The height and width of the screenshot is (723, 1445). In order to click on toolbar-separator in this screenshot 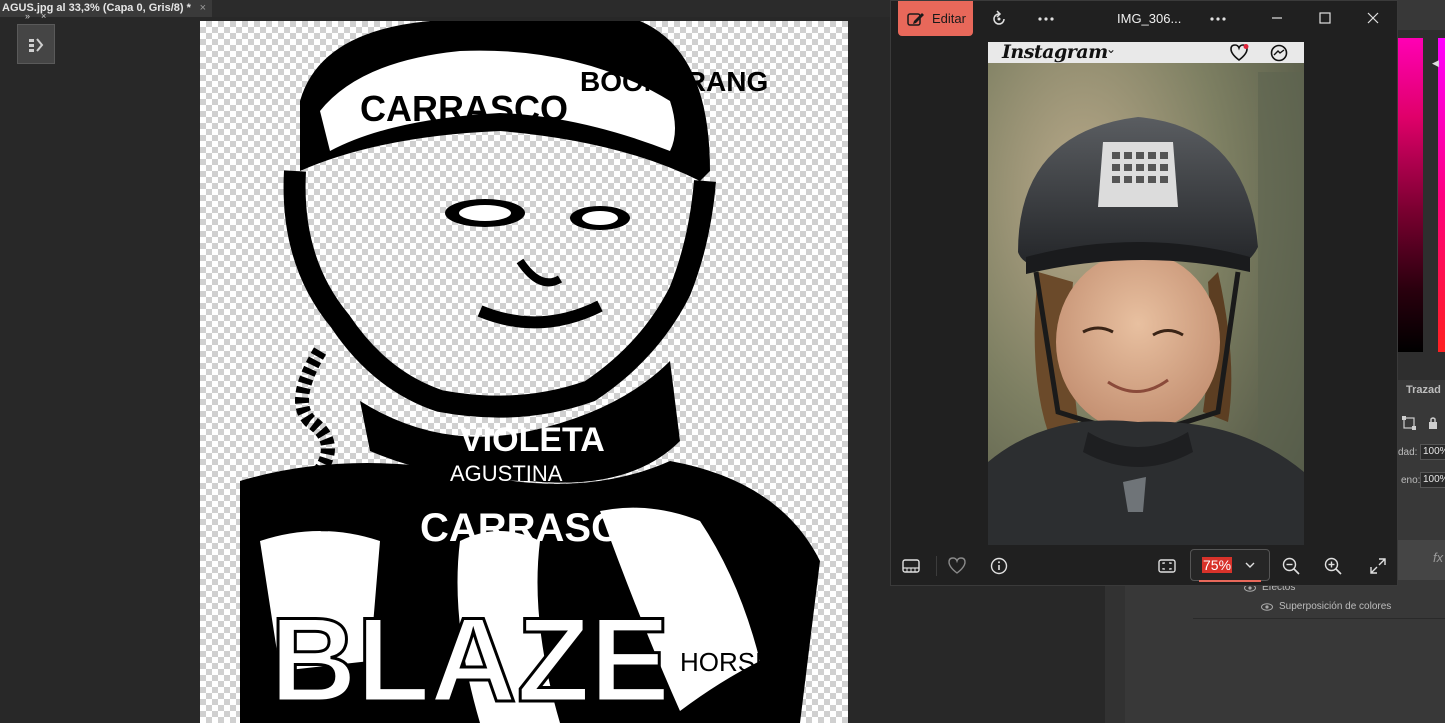, I will do `click(936, 566)`.